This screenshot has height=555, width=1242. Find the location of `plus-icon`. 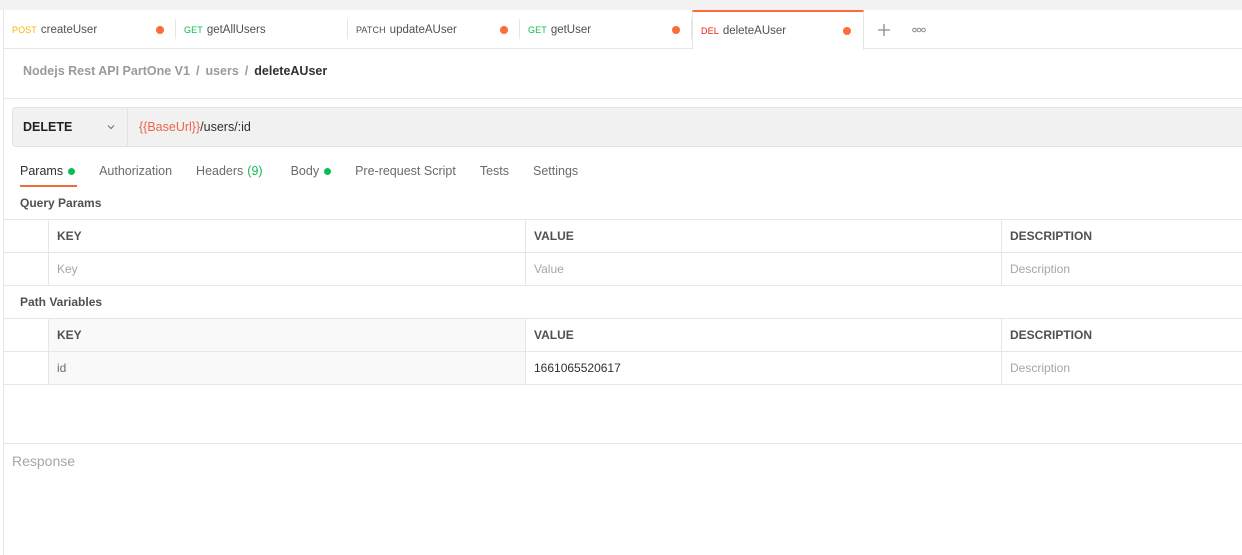

plus-icon is located at coordinates (884, 29).